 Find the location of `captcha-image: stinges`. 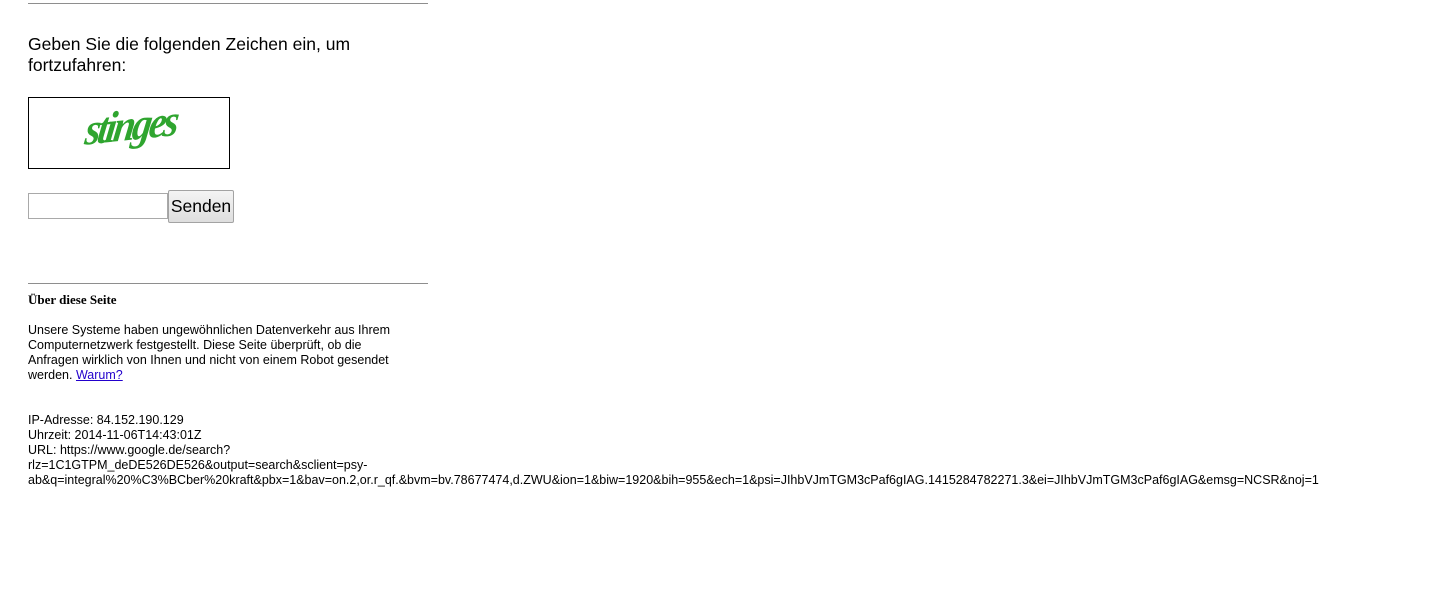

captcha-image: stinges is located at coordinates (129, 133).